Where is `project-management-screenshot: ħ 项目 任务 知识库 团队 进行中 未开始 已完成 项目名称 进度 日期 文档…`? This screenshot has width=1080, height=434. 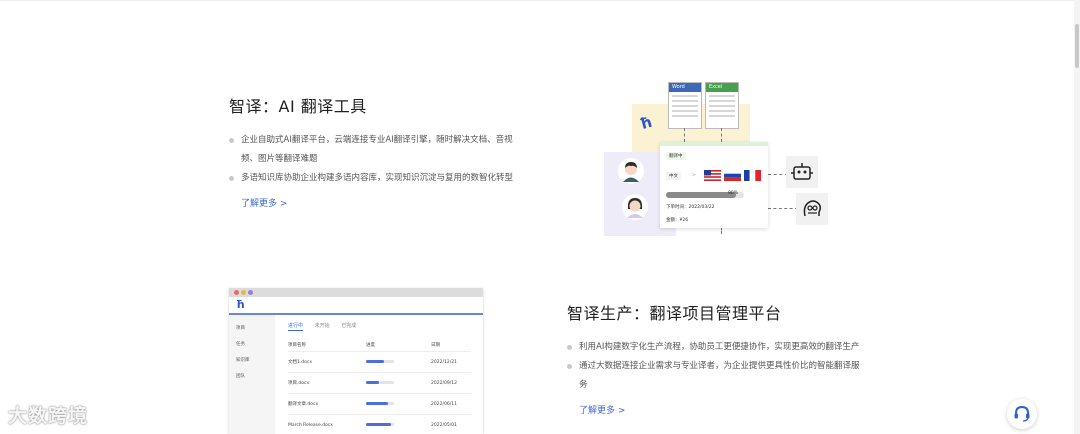
project-management-screenshot: ħ 项目 任务 知识库 团队 进行中 未开始 已完成 项目名称 进度 日期 文档… is located at coordinates (356, 361).